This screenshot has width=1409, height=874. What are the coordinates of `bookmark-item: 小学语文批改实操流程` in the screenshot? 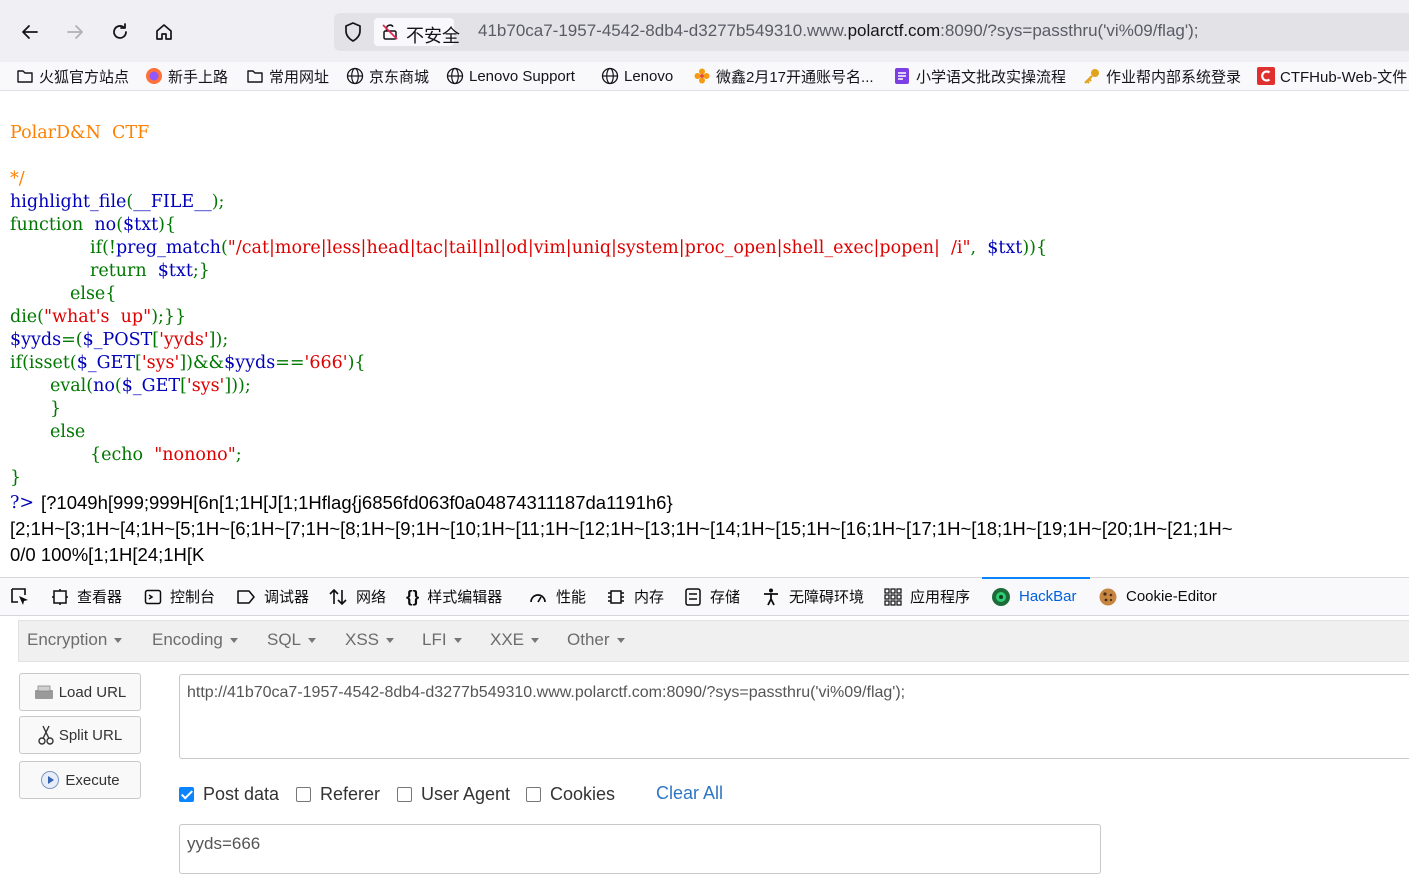 It's located at (979, 76).